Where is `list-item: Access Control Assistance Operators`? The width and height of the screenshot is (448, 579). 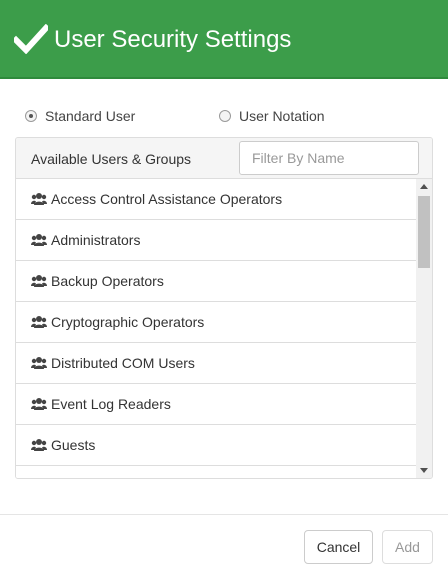 list-item: Access Control Assistance Operators is located at coordinates (216, 199).